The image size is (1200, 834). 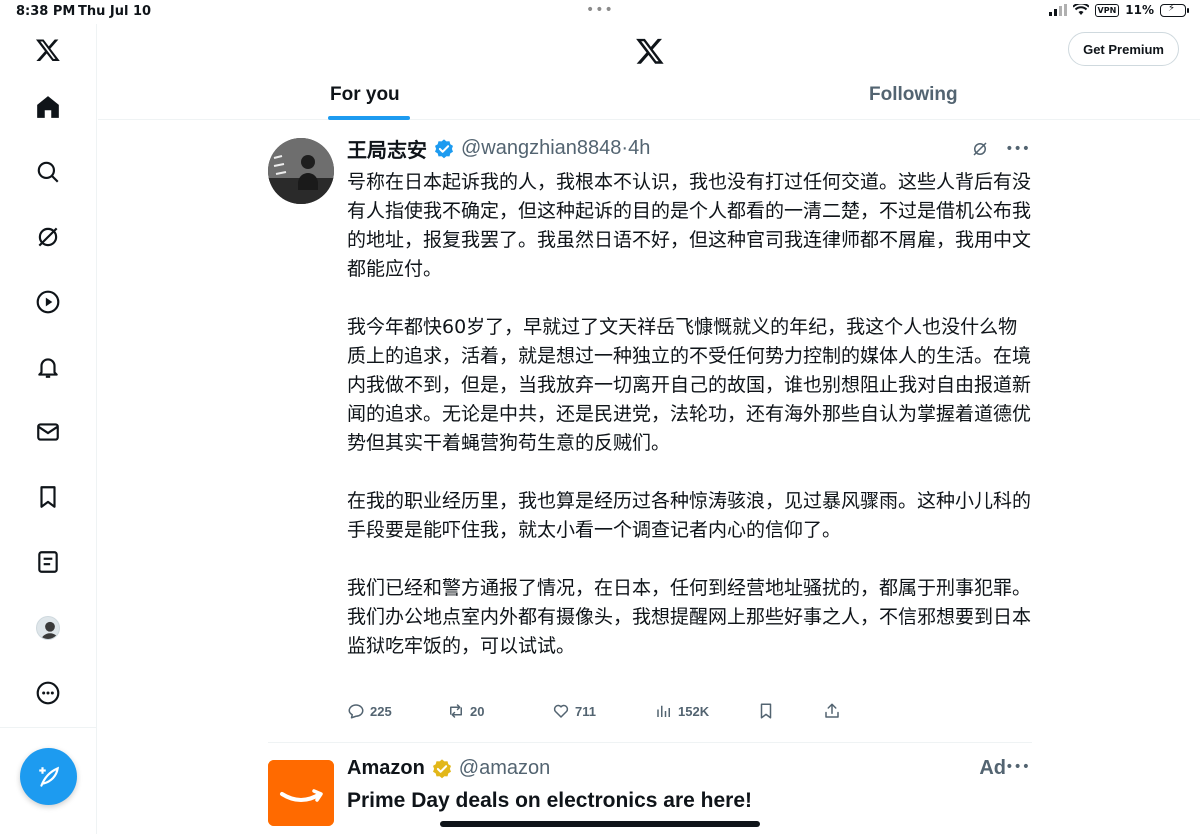 What do you see at coordinates (456, 711) in the screenshot?
I see `retweet-icon` at bounding box center [456, 711].